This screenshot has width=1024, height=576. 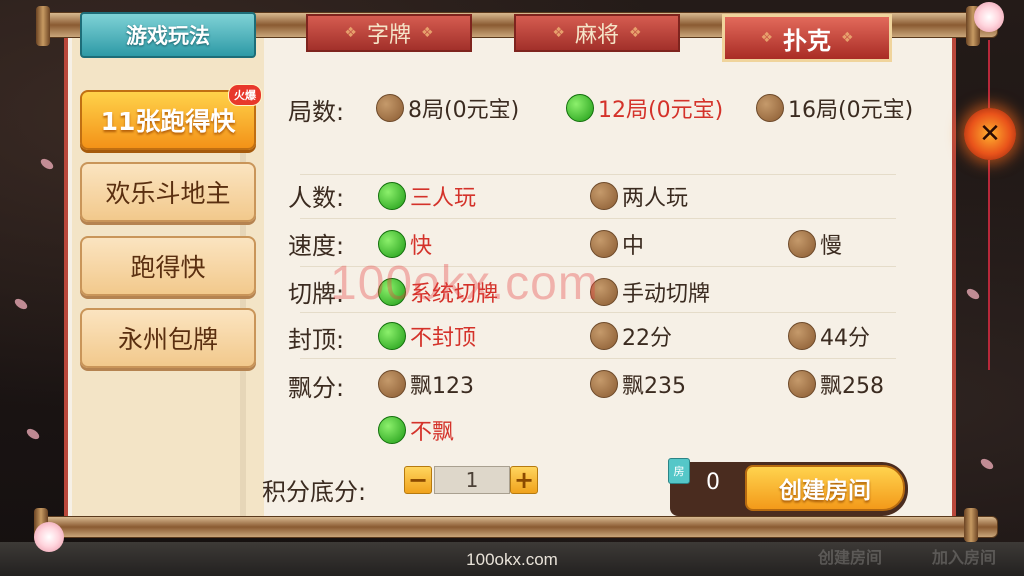 I want to click on rounds-label: 局数:, so click(x=316, y=112).